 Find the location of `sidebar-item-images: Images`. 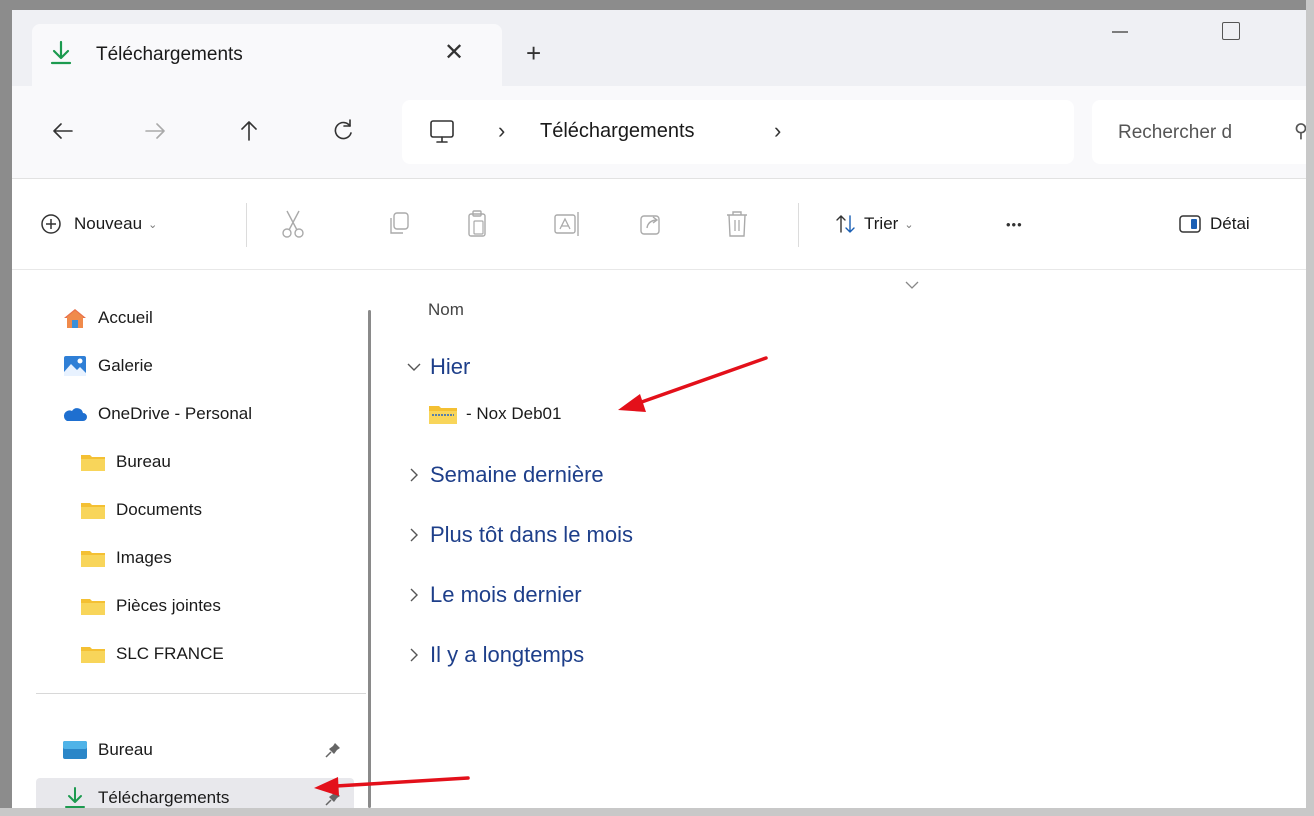

sidebar-item-images: Images is located at coordinates (195, 558).